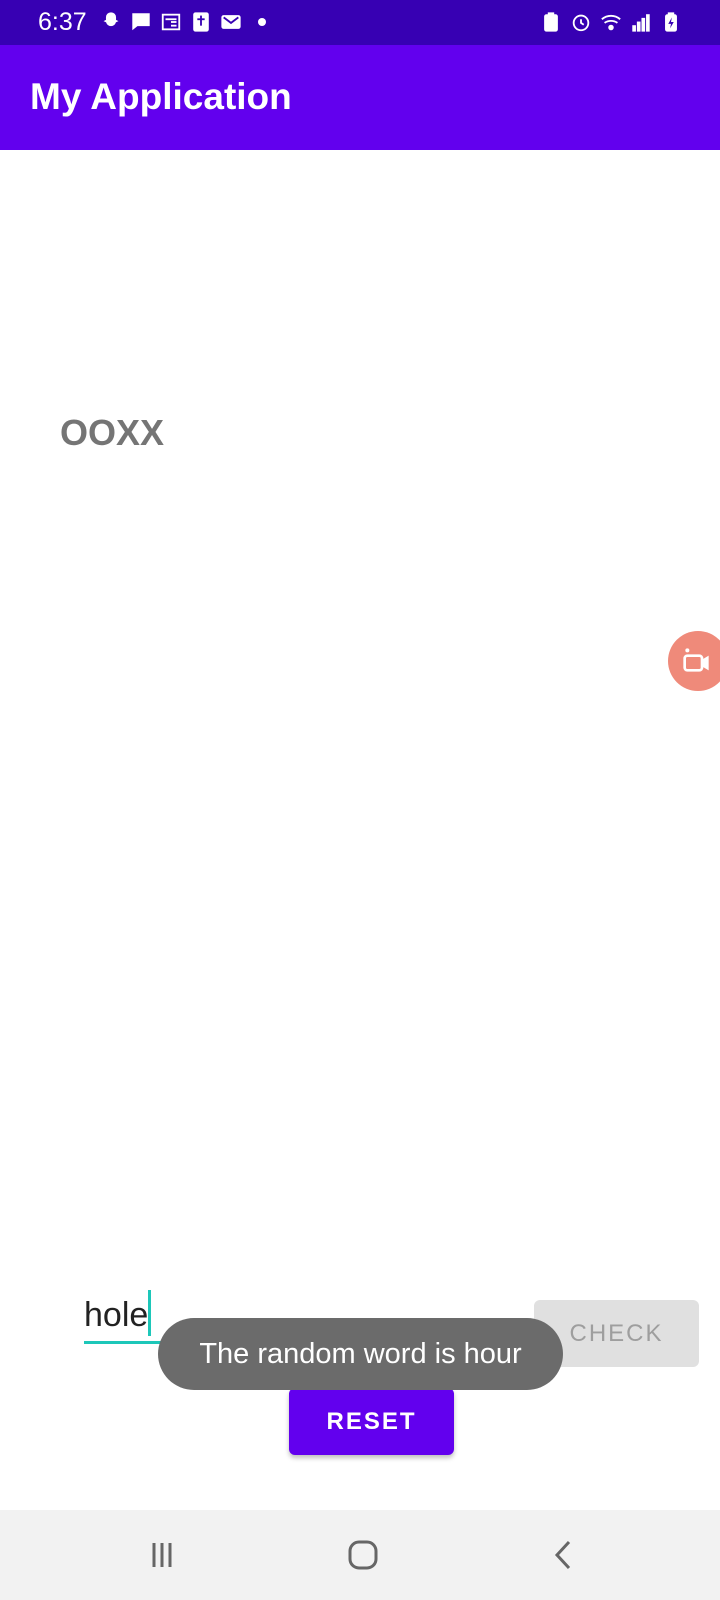 Image resolution: width=720 pixels, height=1600 pixels. What do you see at coordinates (360, 97) in the screenshot?
I see `app-bar: My Application` at bounding box center [360, 97].